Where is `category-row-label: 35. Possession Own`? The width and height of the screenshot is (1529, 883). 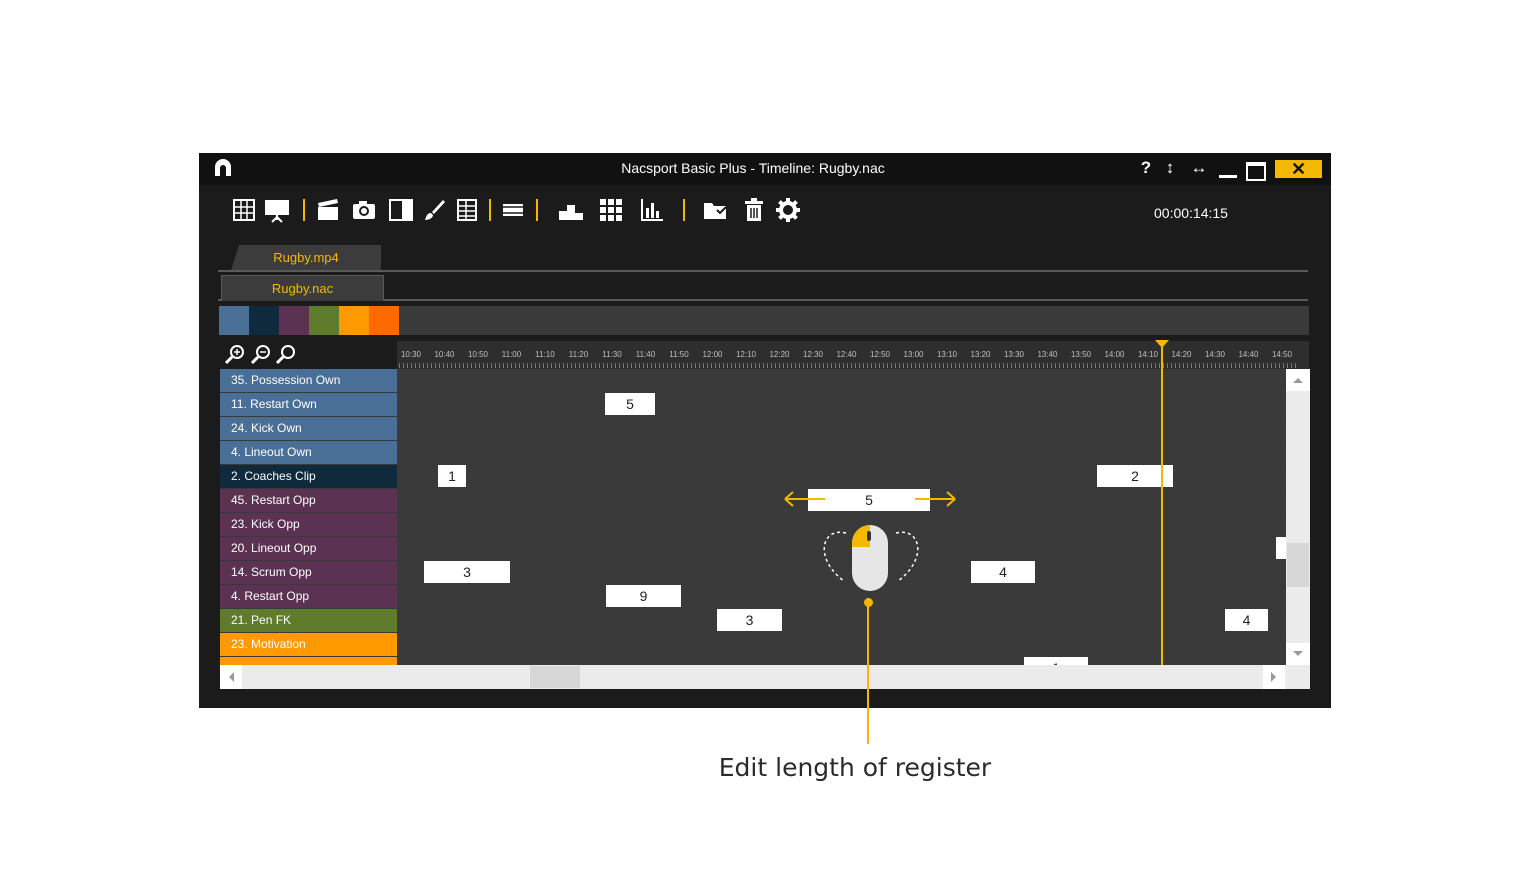
category-row-label: 35. Possession Own is located at coordinates (308, 380).